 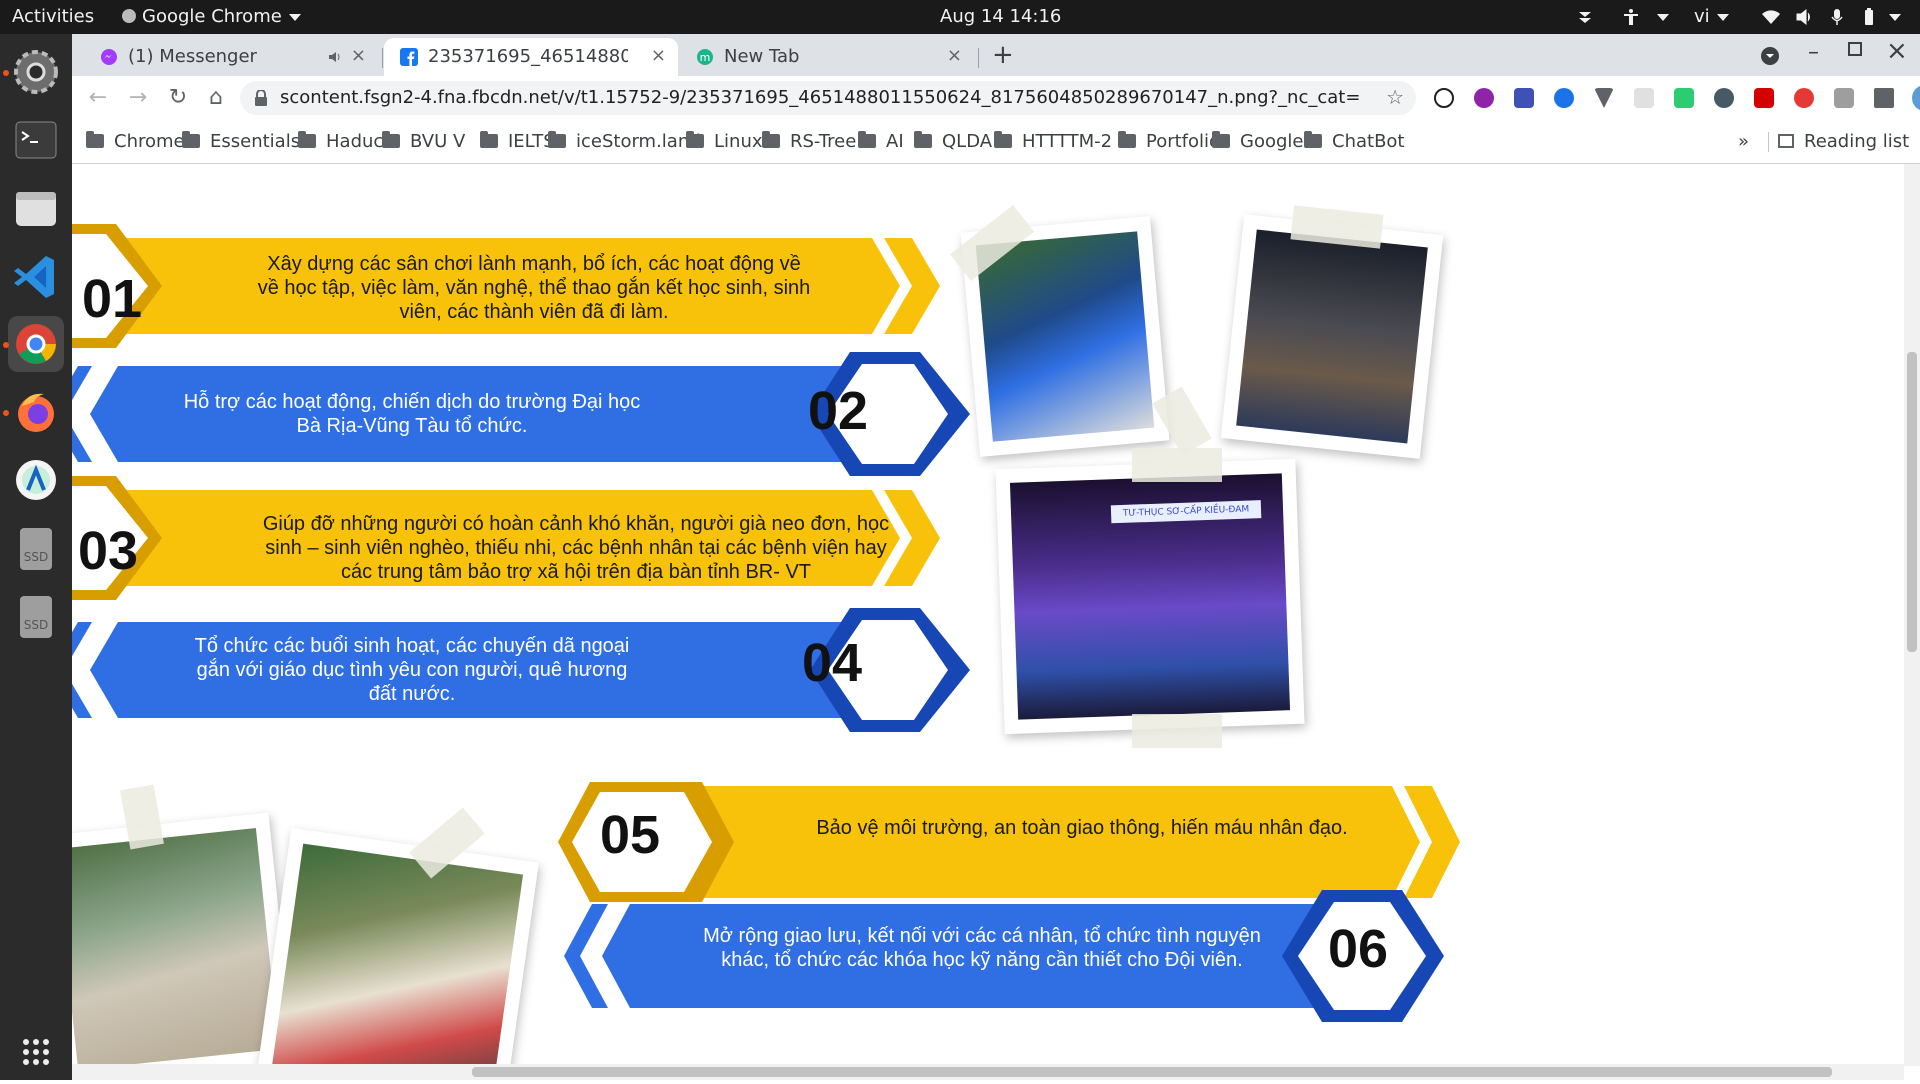 I want to click on vertical-scrollbar, so click(x=1912, y=615).